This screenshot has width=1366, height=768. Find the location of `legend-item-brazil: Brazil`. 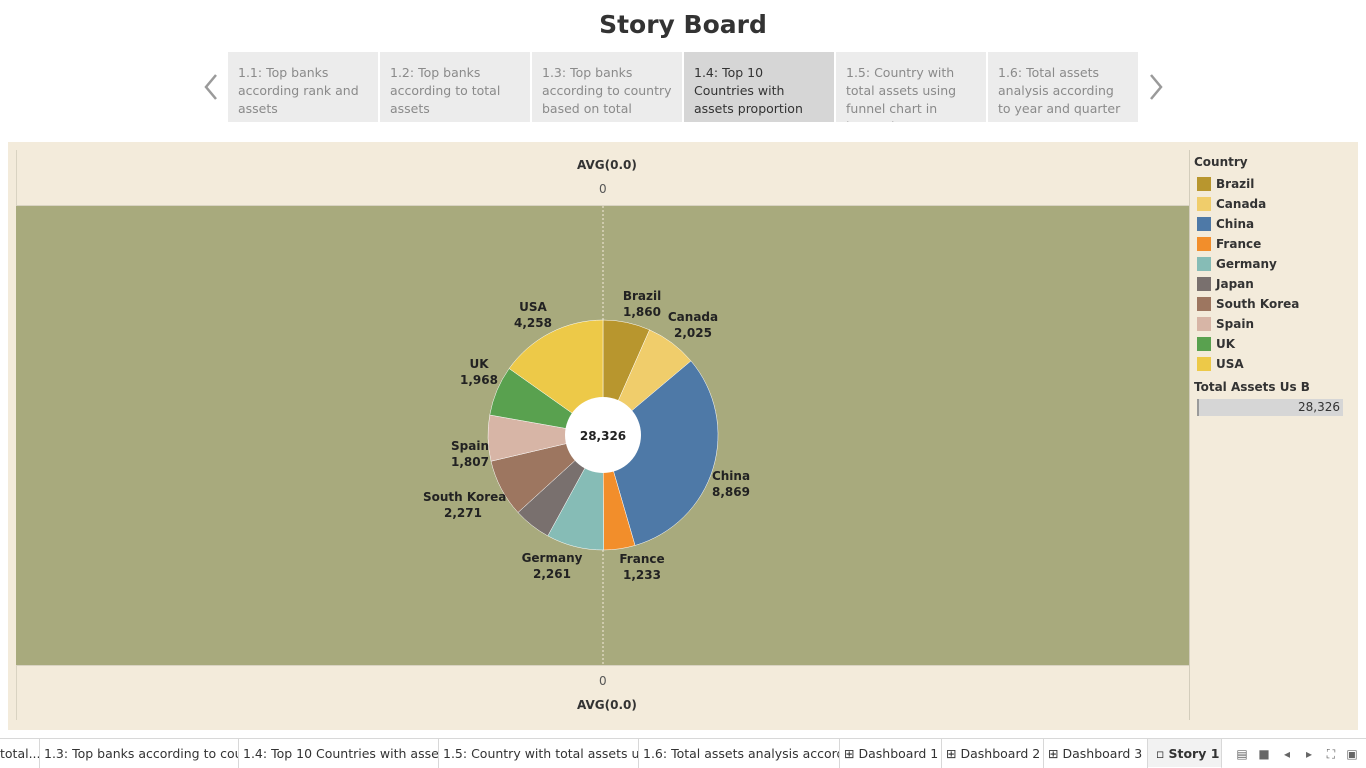

legend-item-brazil: Brazil is located at coordinates (1274, 184).